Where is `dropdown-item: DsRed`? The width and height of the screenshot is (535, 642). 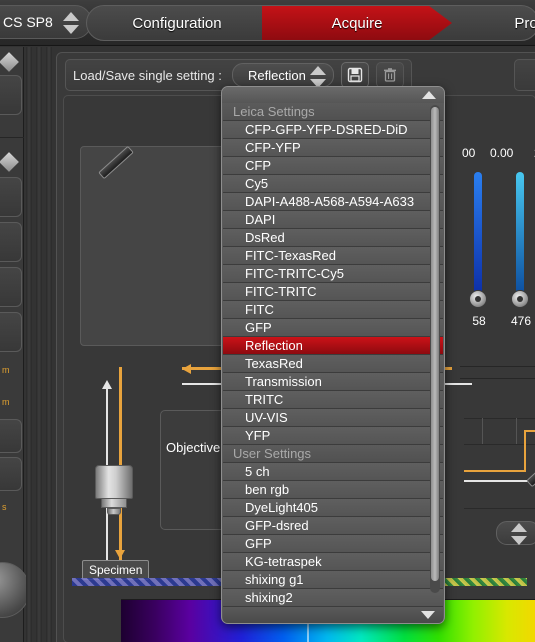
dropdown-item: DsRed is located at coordinates (333, 238).